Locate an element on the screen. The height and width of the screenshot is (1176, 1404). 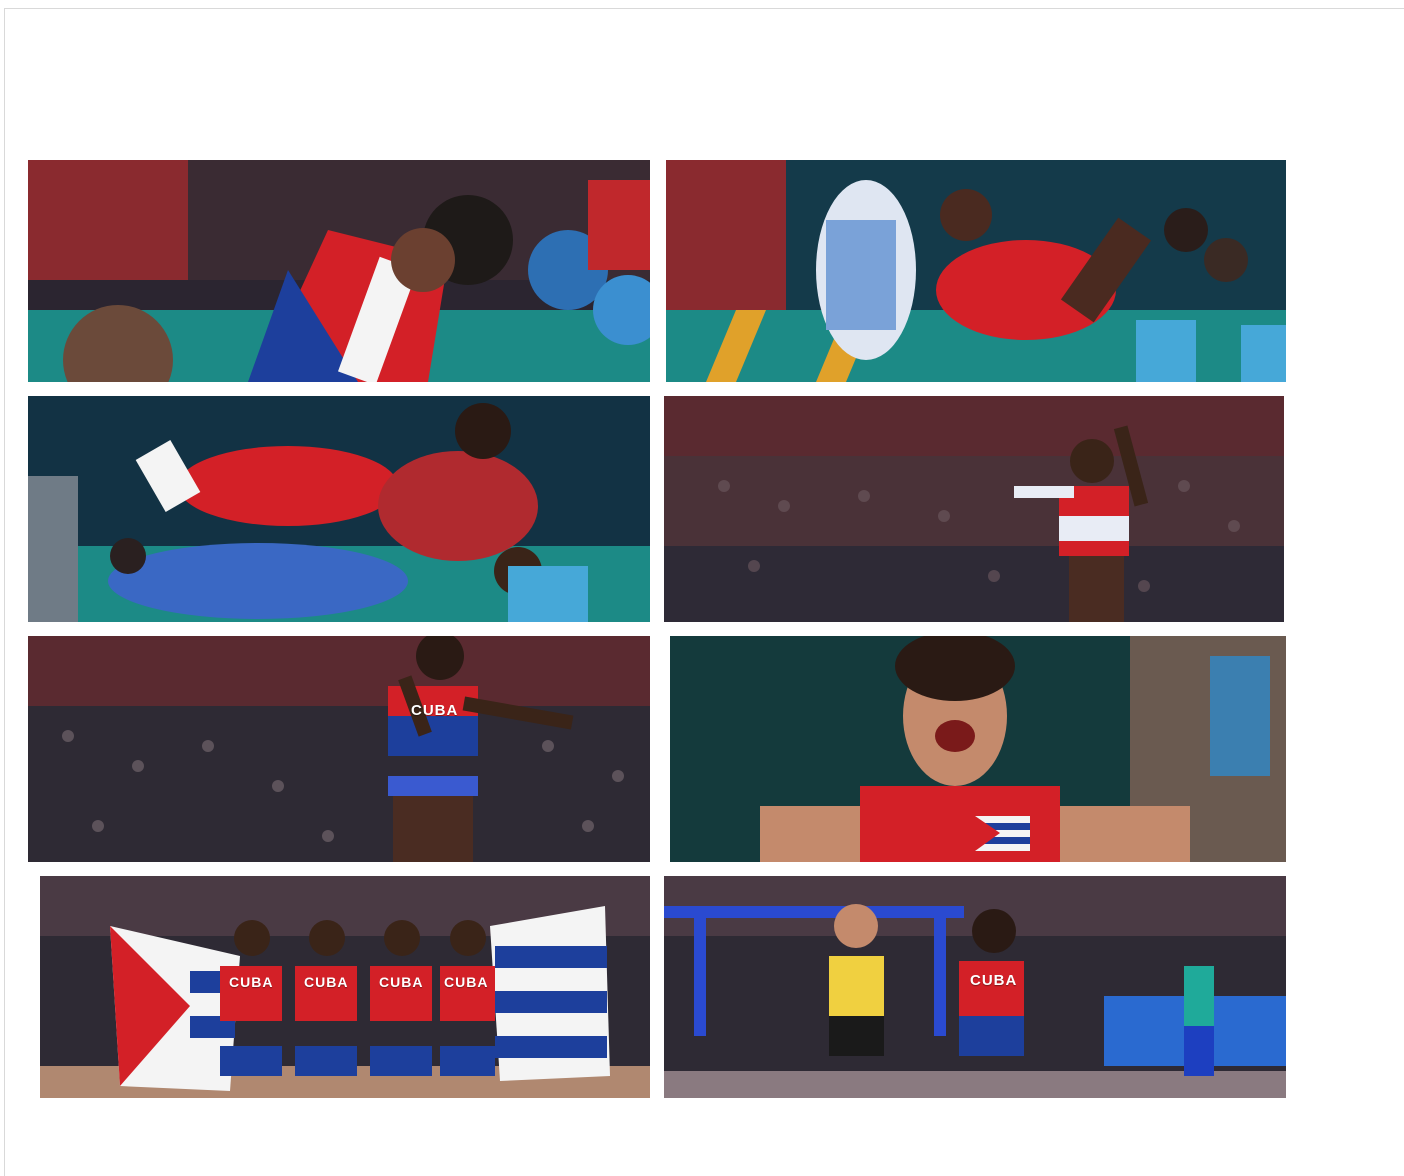
bib-text-sprinter: CUBA is located at coordinates (994, 980).